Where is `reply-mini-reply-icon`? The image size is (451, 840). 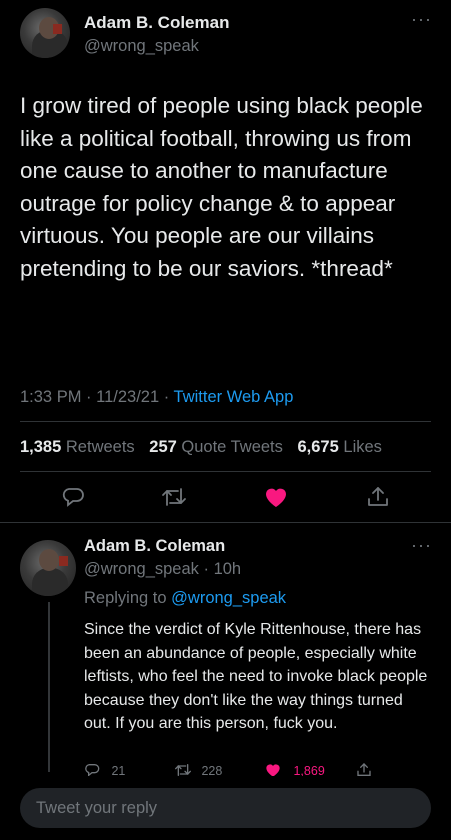 reply-mini-reply-icon is located at coordinates (93, 770).